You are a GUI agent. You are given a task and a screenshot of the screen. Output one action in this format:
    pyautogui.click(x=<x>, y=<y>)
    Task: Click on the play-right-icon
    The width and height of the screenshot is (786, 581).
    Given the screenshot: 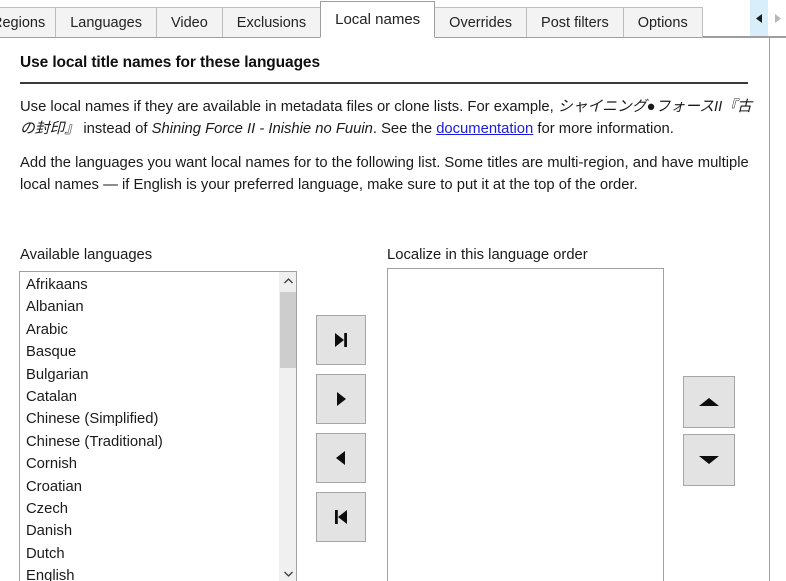 What is the action you would take?
    pyautogui.click(x=341, y=399)
    